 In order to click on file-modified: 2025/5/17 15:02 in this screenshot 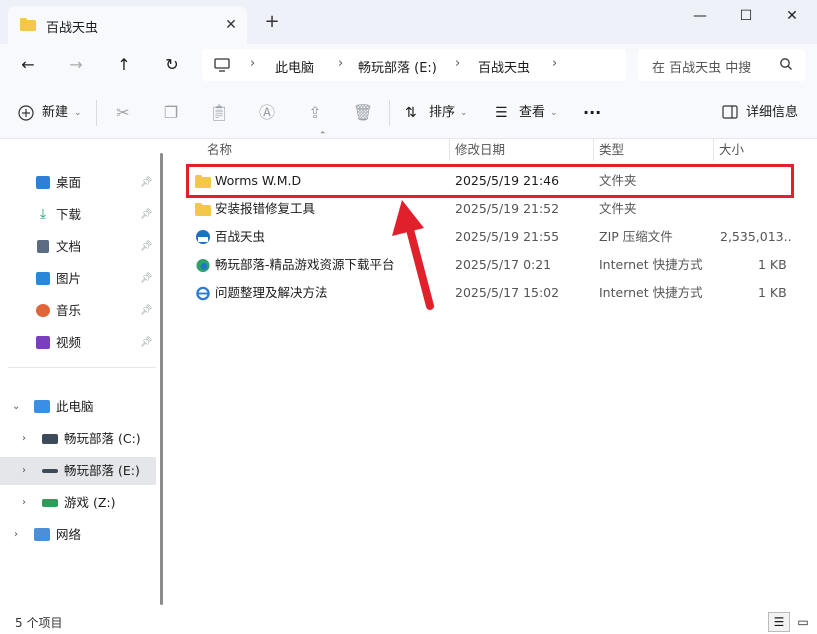, I will do `click(507, 292)`.